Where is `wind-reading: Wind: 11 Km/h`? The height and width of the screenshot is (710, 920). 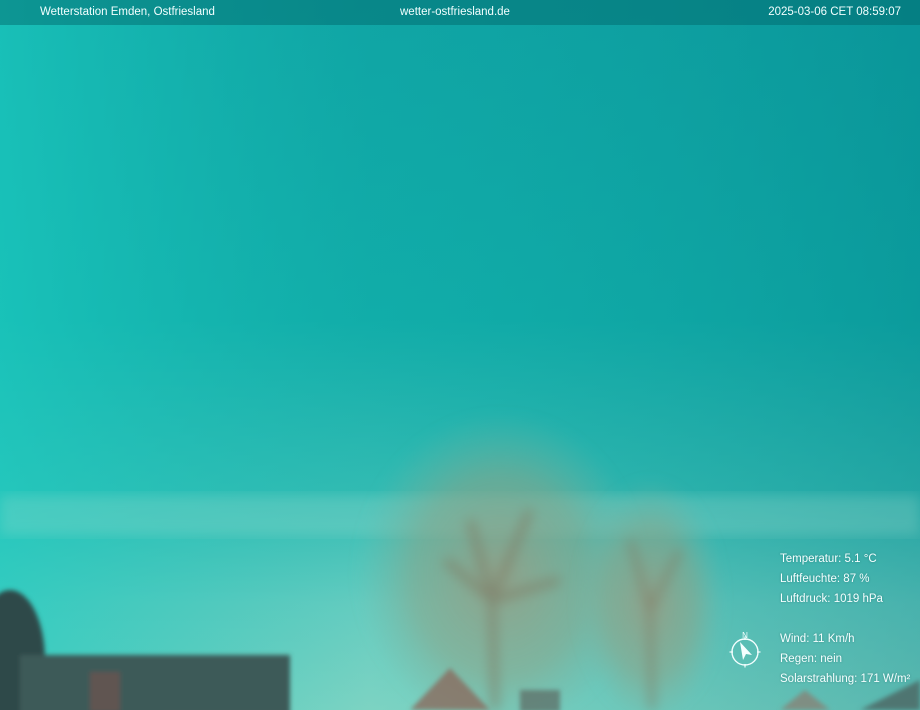 wind-reading: Wind: 11 Km/h is located at coordinates (817, 639).